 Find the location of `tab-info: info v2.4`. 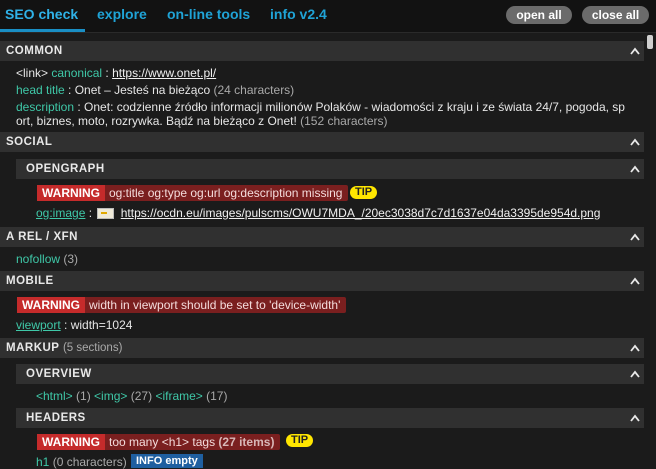

tab-info: info v2.4 is located at coordinates (298, 14).